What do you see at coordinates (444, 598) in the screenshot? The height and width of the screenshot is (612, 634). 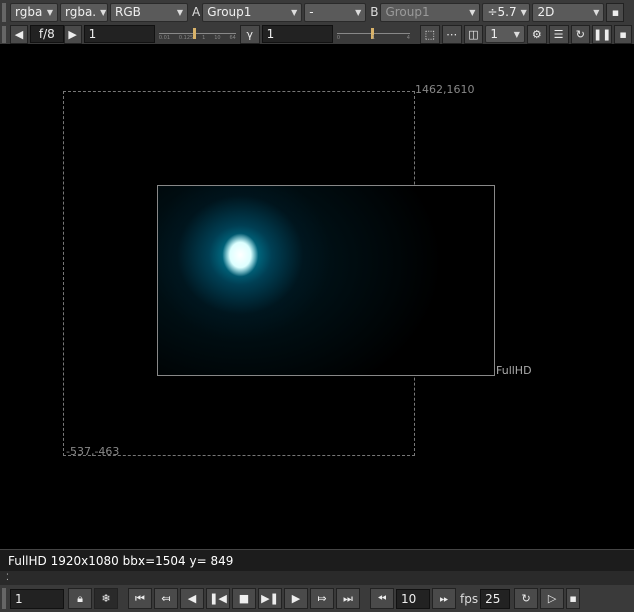 I see `step-forward-icon: ⏩︎` at bounding box center [444, 598].